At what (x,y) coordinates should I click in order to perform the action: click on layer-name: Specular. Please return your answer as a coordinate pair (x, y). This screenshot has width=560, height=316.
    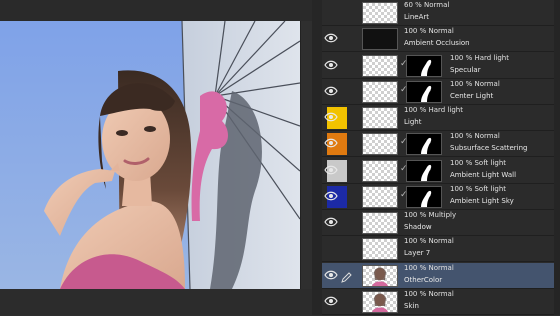
    Looking at the image, I should click on (465, 69).